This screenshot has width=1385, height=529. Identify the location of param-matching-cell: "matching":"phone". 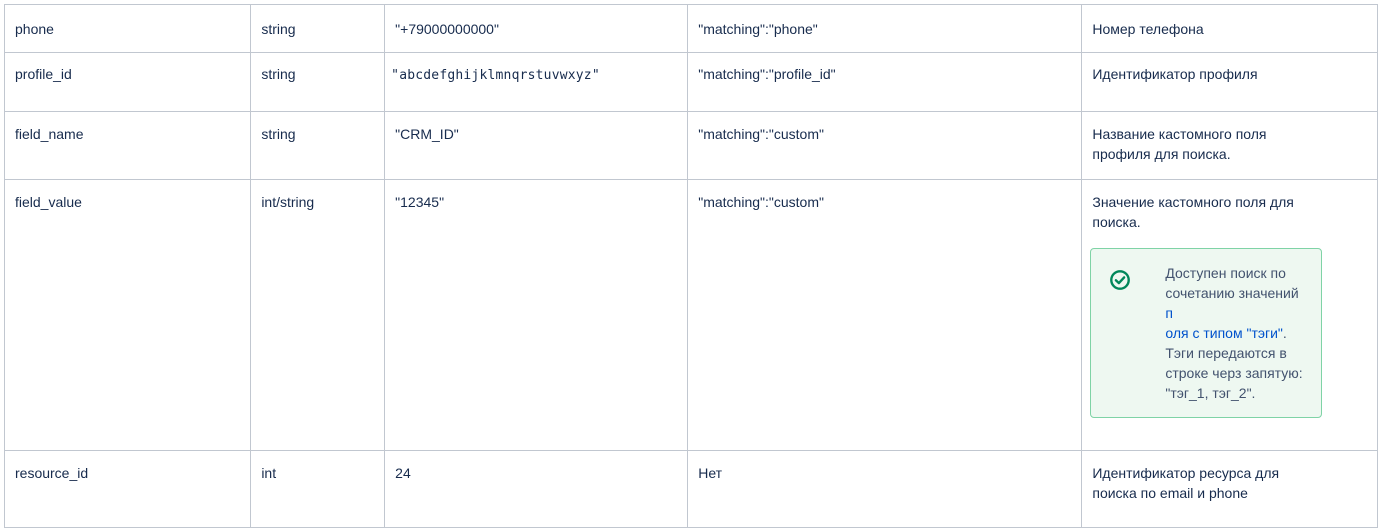
(885, 28).